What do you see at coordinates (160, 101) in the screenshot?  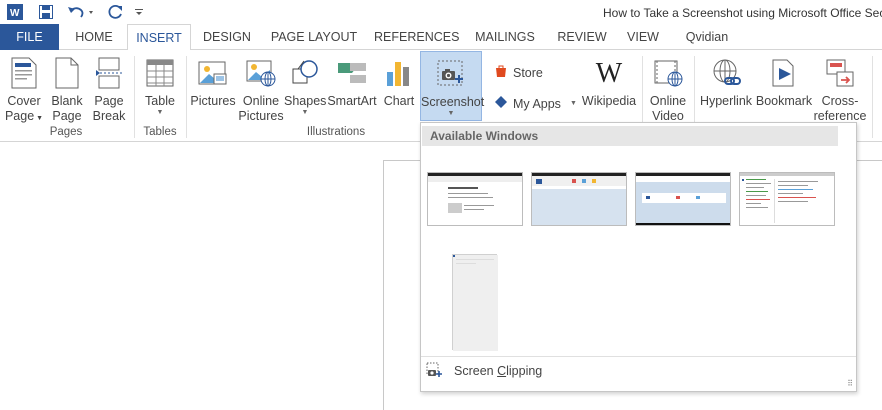 I see `table-label: Table` at bounding box center [160, 101].